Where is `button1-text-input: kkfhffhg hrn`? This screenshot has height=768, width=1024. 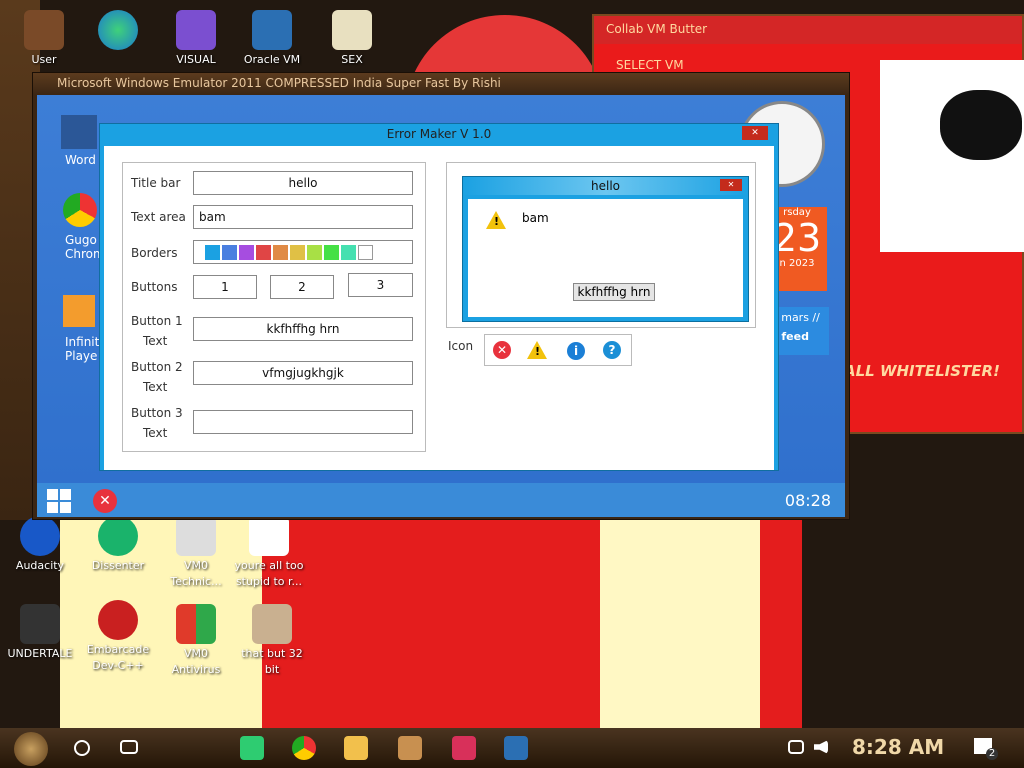 button1-text-input: kkfhffhg hrn is located at coordinates (303, 329).